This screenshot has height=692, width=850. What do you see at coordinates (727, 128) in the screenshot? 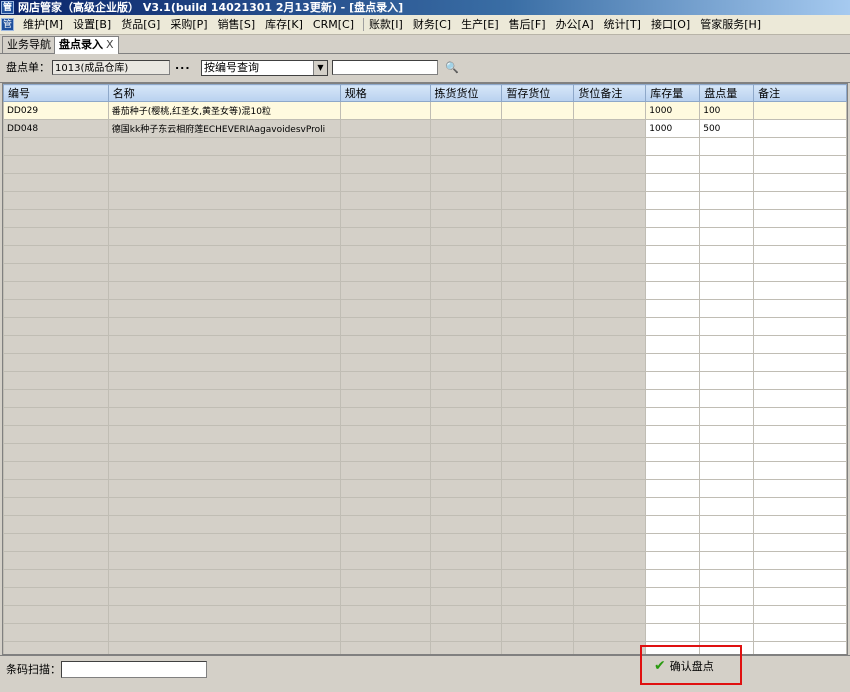
I see `cell-counted: 500` at bounding box center [727, 128].